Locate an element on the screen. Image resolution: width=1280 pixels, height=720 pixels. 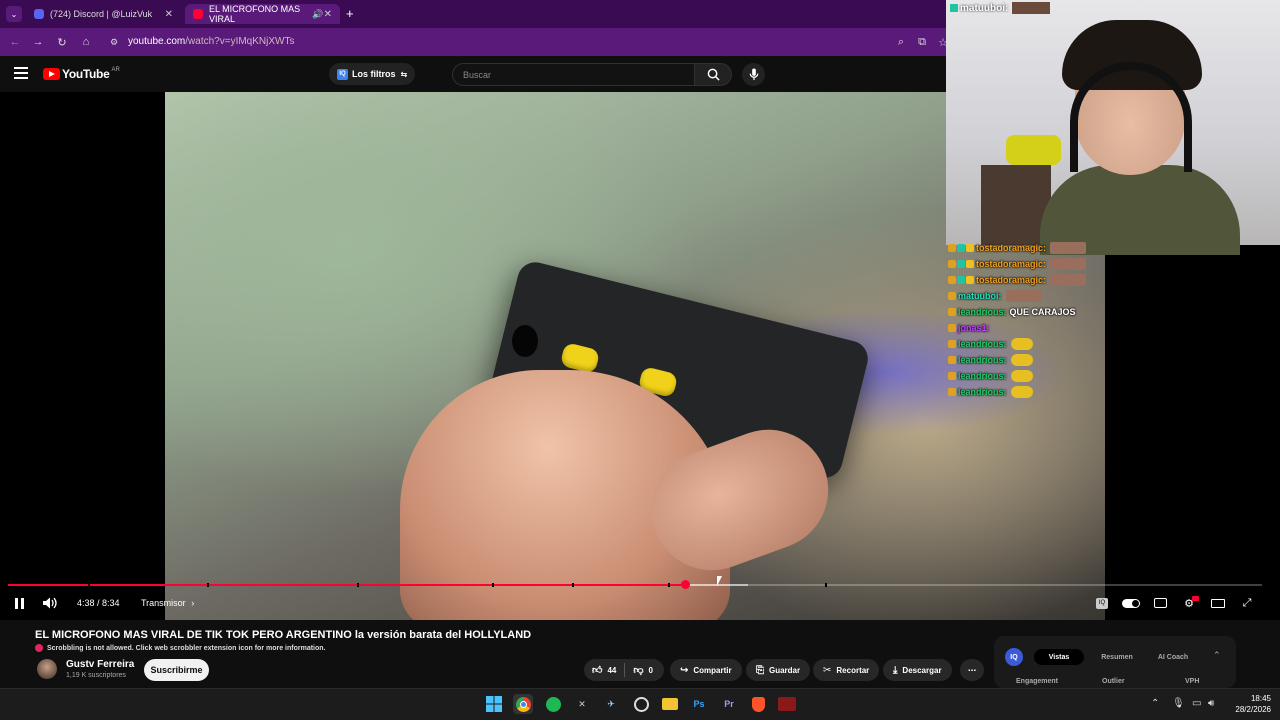
steam-icon: ✈ is located at coordinates (611, 704).